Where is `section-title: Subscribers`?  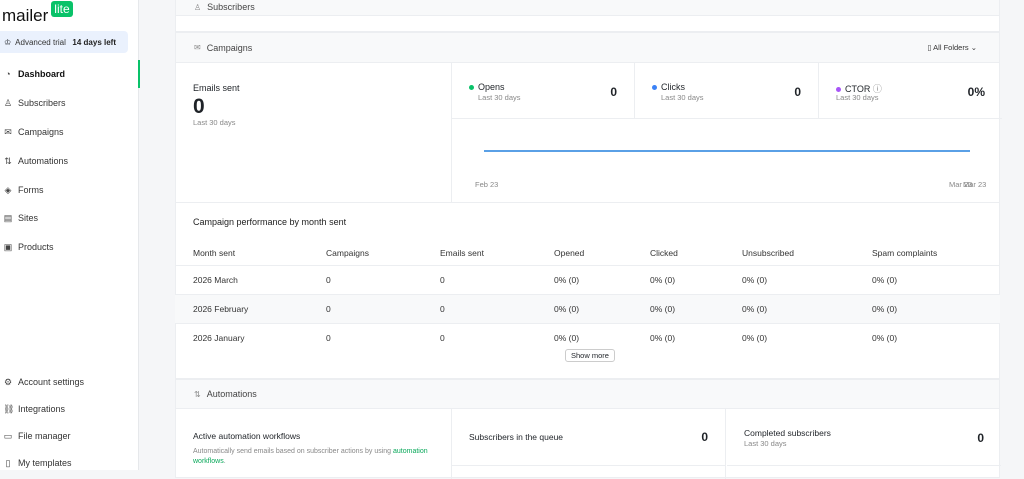
section-title: Subscribers is located at coordinates (231, 7).